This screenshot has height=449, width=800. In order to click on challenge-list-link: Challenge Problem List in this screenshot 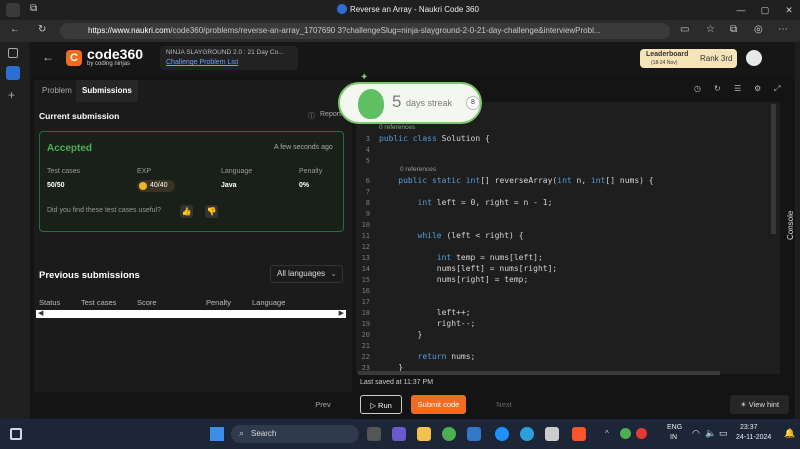, I will do `click(202, 62)`.